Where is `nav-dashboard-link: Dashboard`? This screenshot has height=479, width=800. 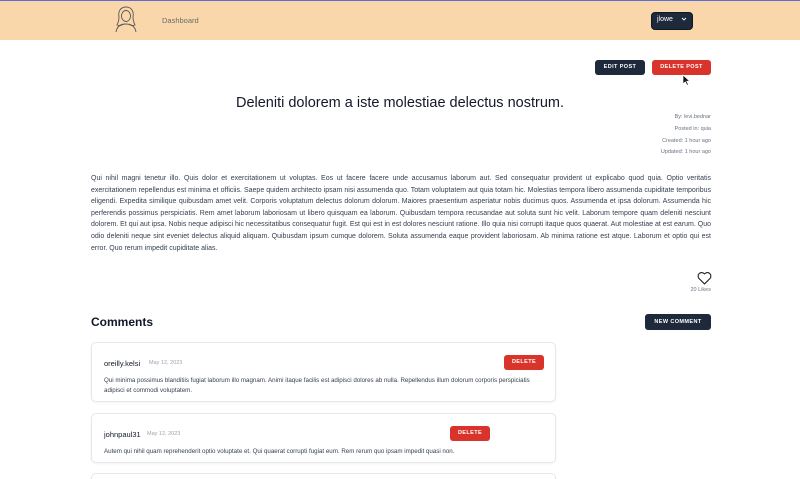
nav-dashboard-link: Dashboard is located at coordinates (180, 20).